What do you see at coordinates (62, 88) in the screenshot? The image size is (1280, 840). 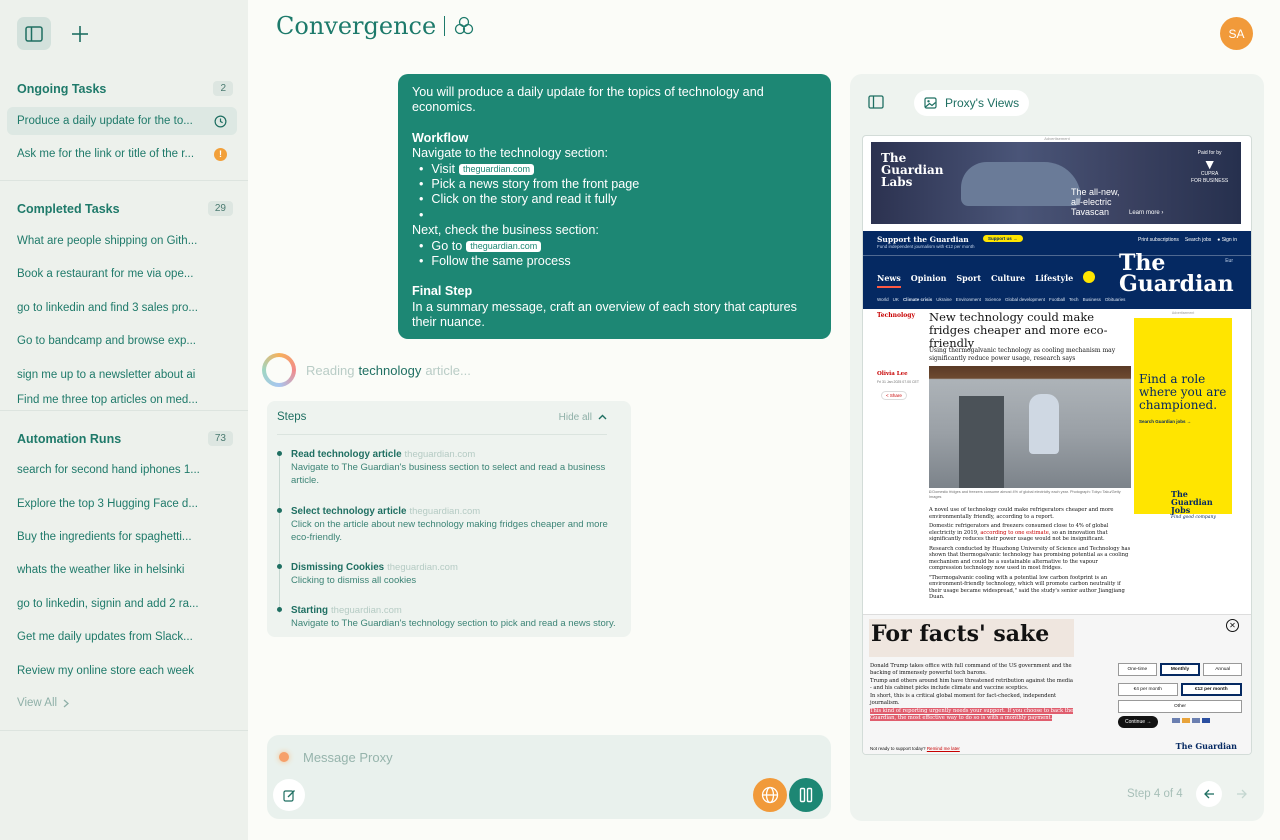 I see `ongoing-tasks-title: Ongoing Tasks` at bounding box center [62, 88].